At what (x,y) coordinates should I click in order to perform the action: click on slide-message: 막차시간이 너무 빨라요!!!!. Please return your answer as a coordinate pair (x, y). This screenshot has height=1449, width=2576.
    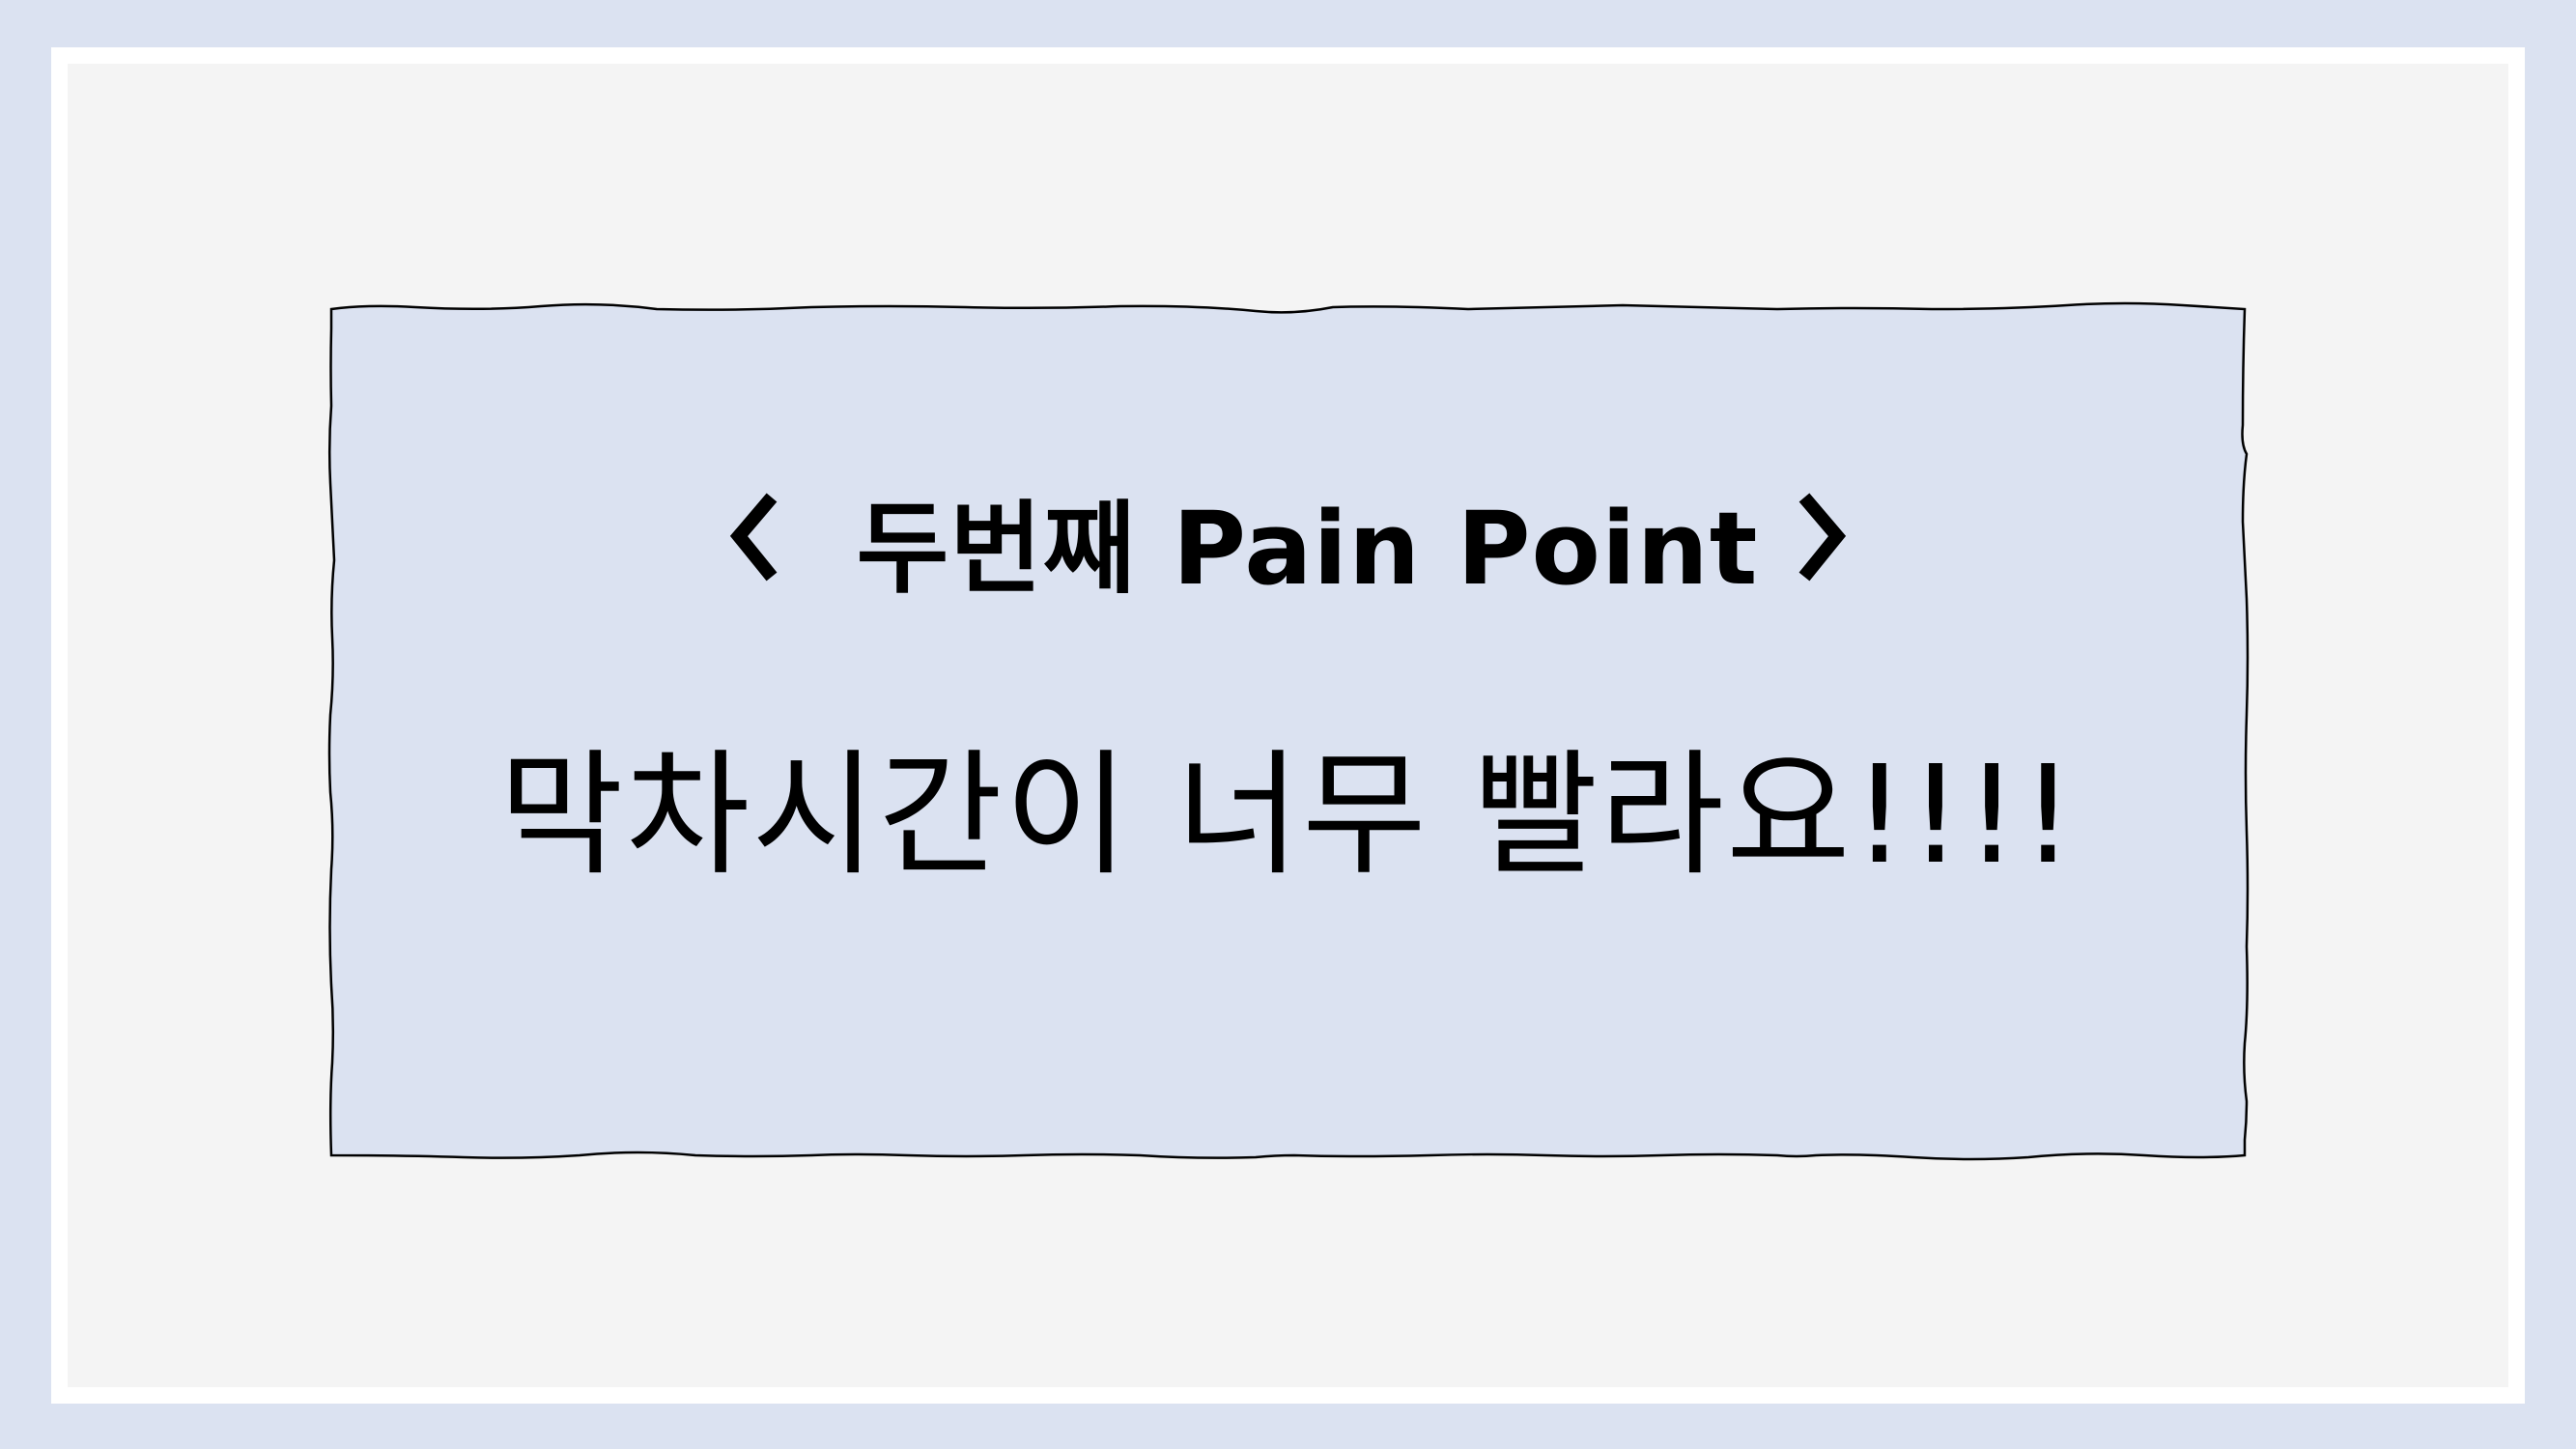
    Looking at the image, I should click on (1288, 816).